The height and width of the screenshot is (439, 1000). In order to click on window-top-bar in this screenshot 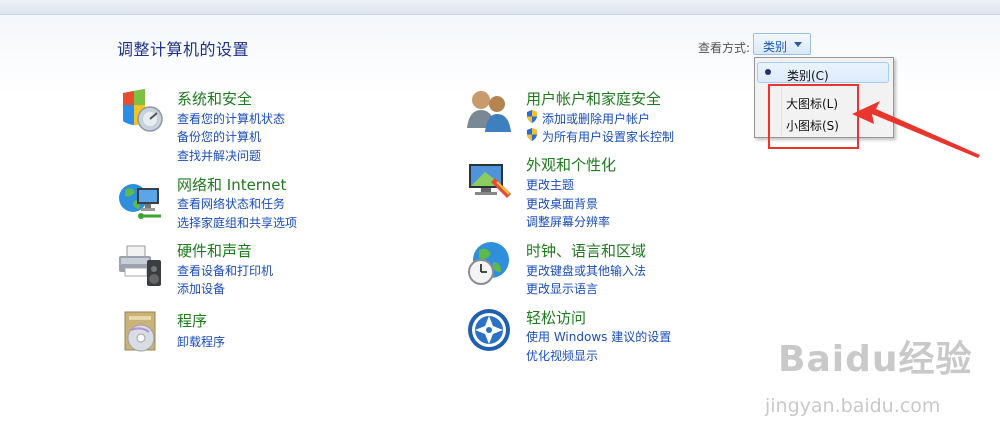, I will do `click(500, 7)`.